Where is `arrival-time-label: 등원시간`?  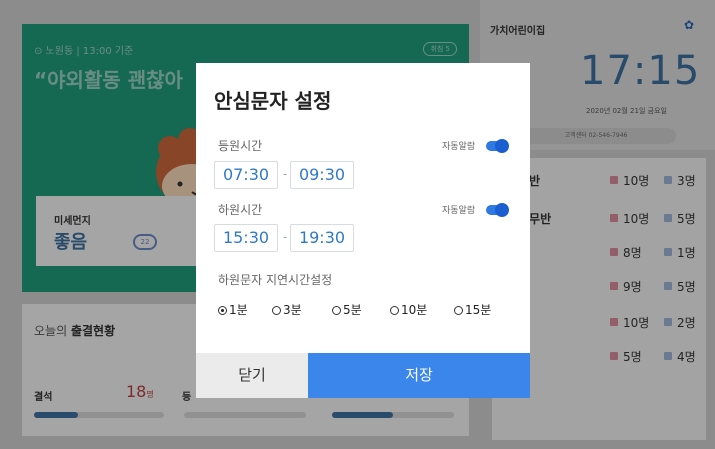
arrival-time-label: 등원시간 is located at coordinates (240, 146).